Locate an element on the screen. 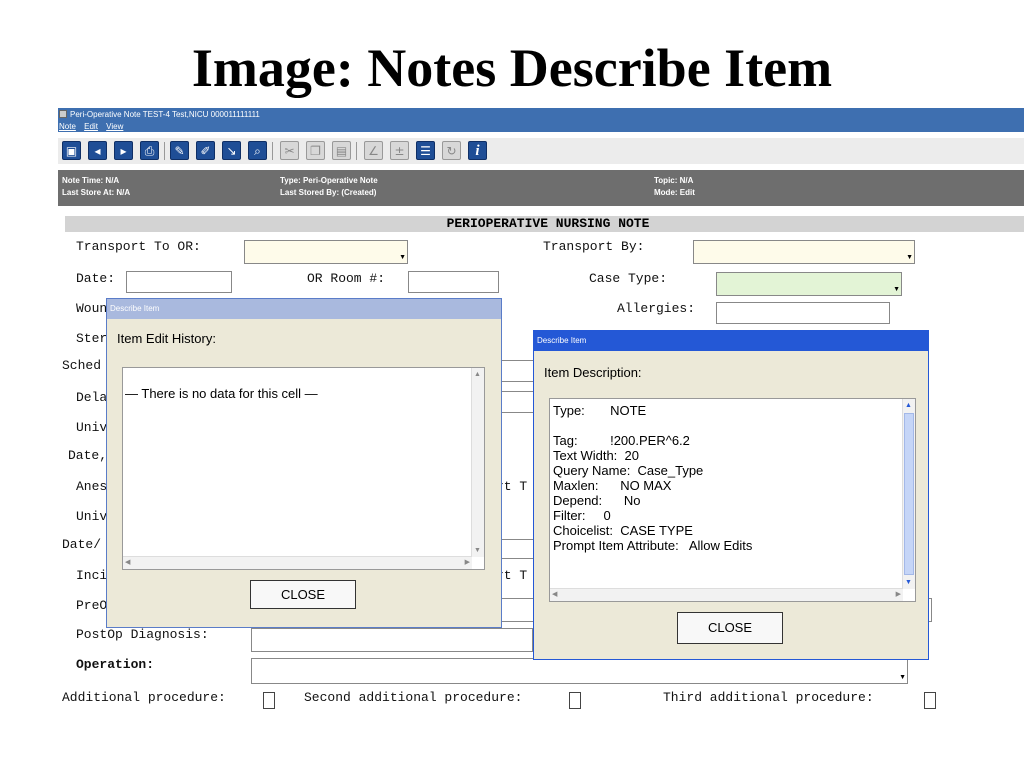 This screenshot has height=768, width=1024. scheduled-label: Sched is located at coordinates (82, 365).